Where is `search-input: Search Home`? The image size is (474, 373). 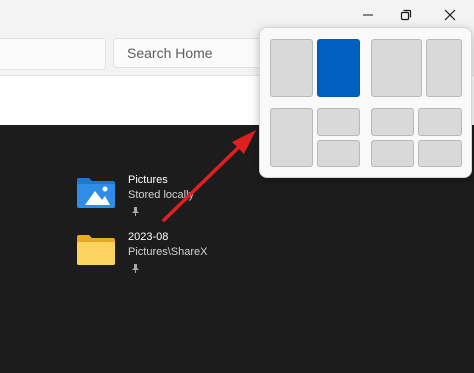 search-input: Search Home is located at coordinates (188, 53).